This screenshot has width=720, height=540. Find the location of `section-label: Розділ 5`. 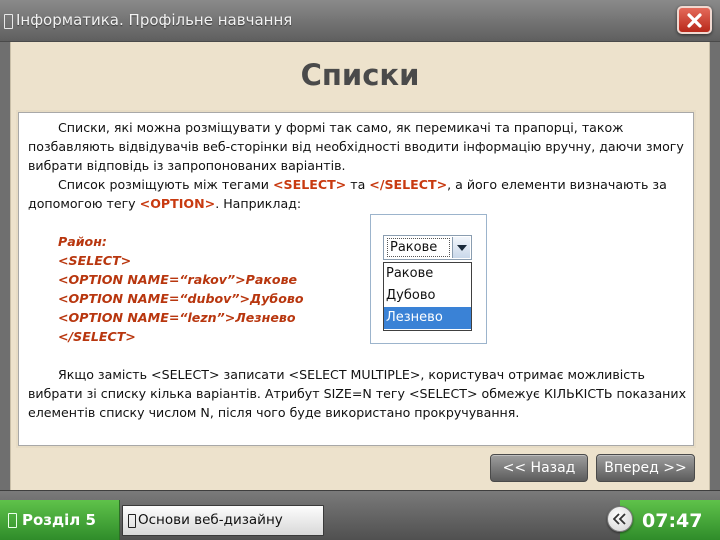

section-label: Розділ 5 is located at coordinates (59, 520).